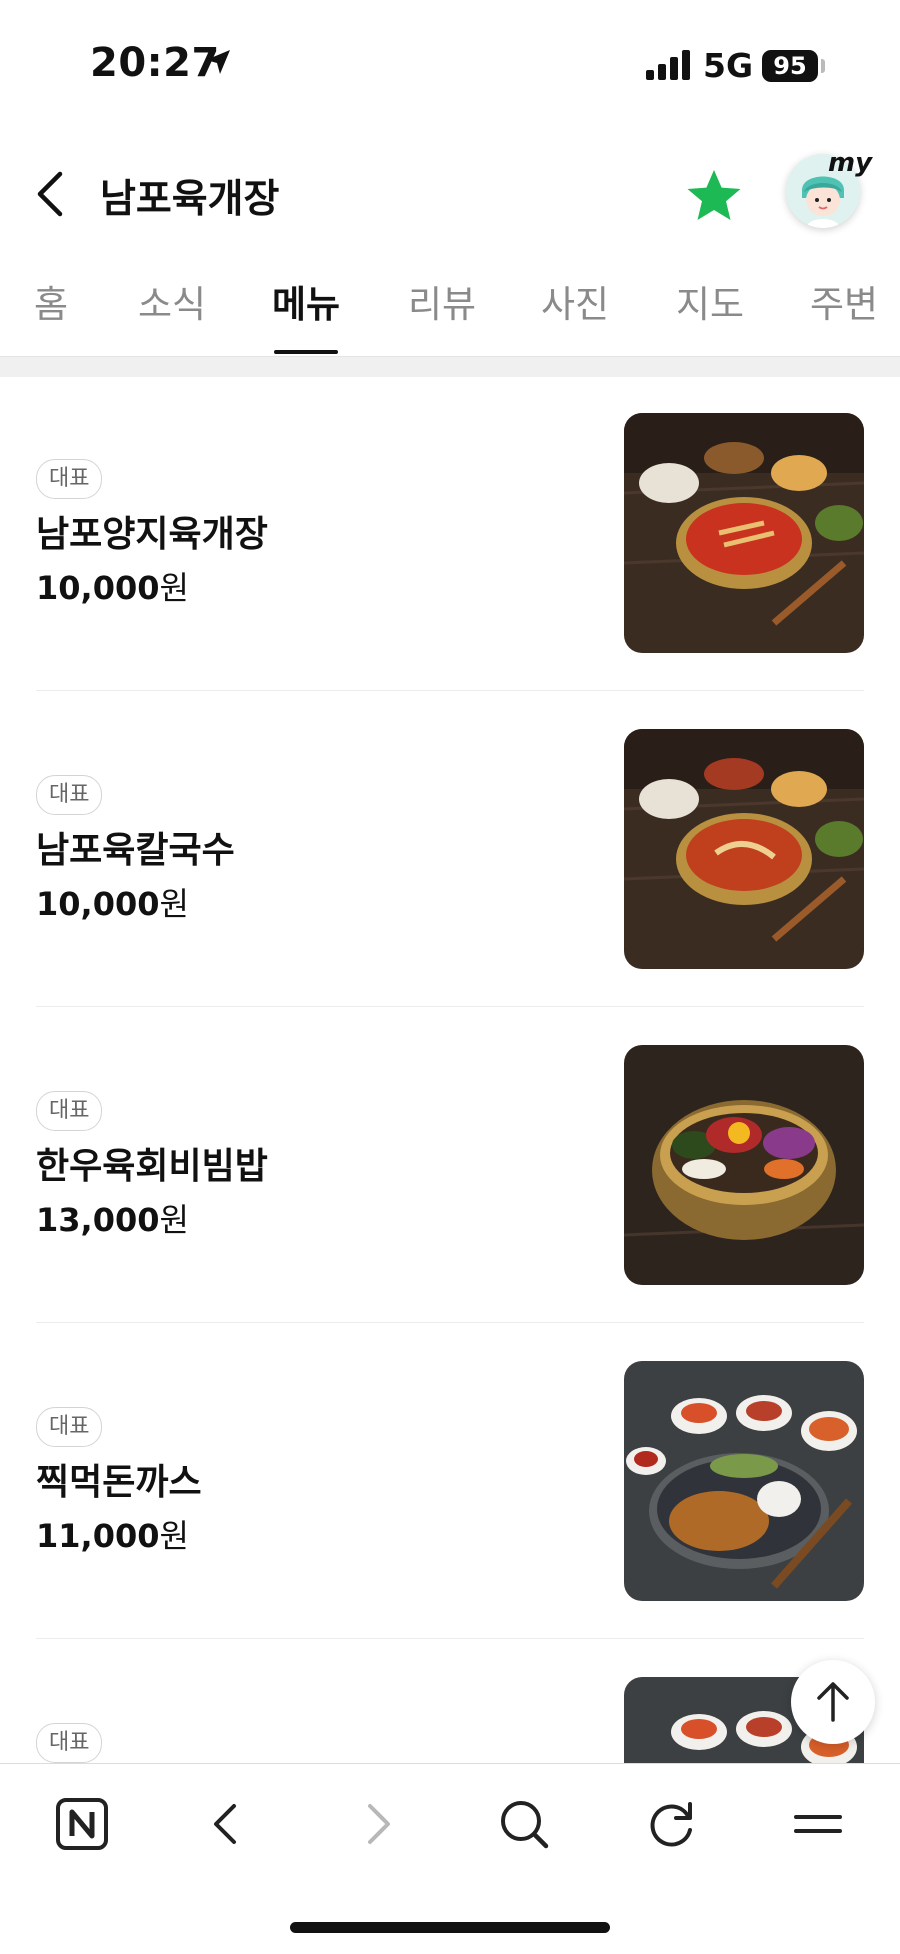  What do you see at coordinates (450, 1166) in the screenshot?
I see `menu-item: 대표 한우육회비빔밥 13,000원` at bounding box center [450, 1166].